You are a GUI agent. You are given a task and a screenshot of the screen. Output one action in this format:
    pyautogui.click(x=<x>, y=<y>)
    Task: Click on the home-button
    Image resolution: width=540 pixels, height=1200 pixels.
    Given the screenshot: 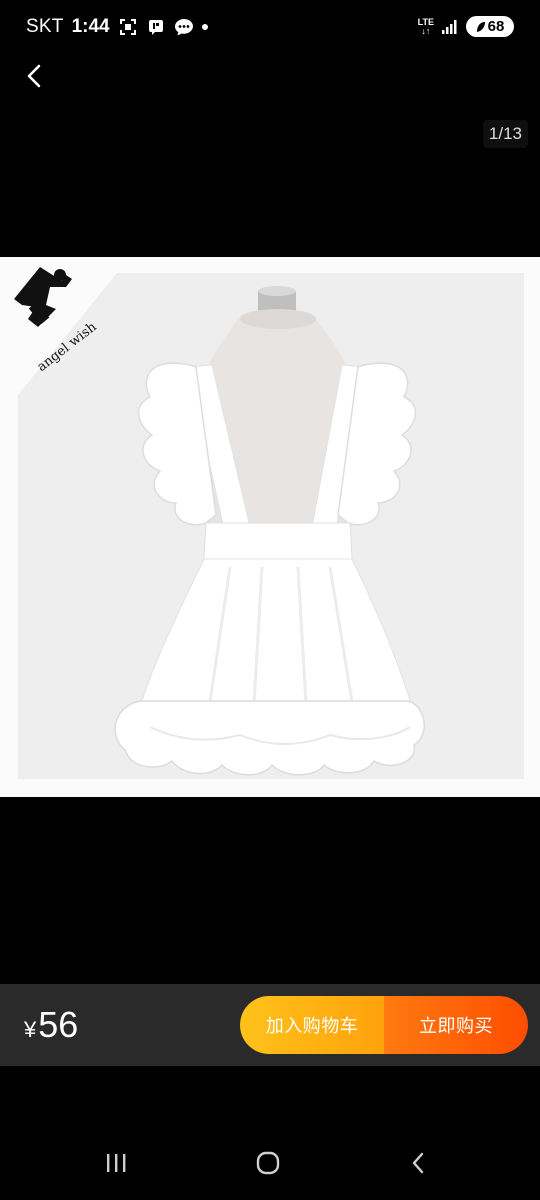 What is the action you would take?
    pyautogui.click(x=268, y=1163)
    